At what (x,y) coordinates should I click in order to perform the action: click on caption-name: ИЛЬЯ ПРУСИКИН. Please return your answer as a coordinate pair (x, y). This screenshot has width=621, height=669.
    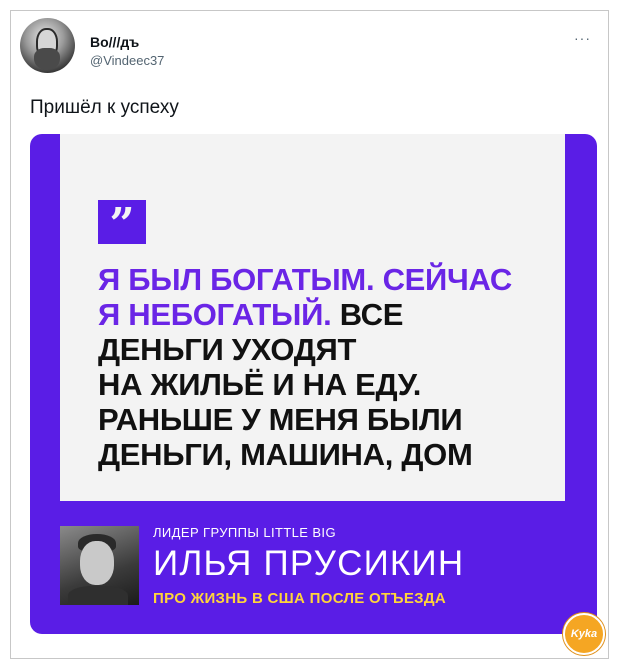
    Looking at the image, I should click on (309, 563).